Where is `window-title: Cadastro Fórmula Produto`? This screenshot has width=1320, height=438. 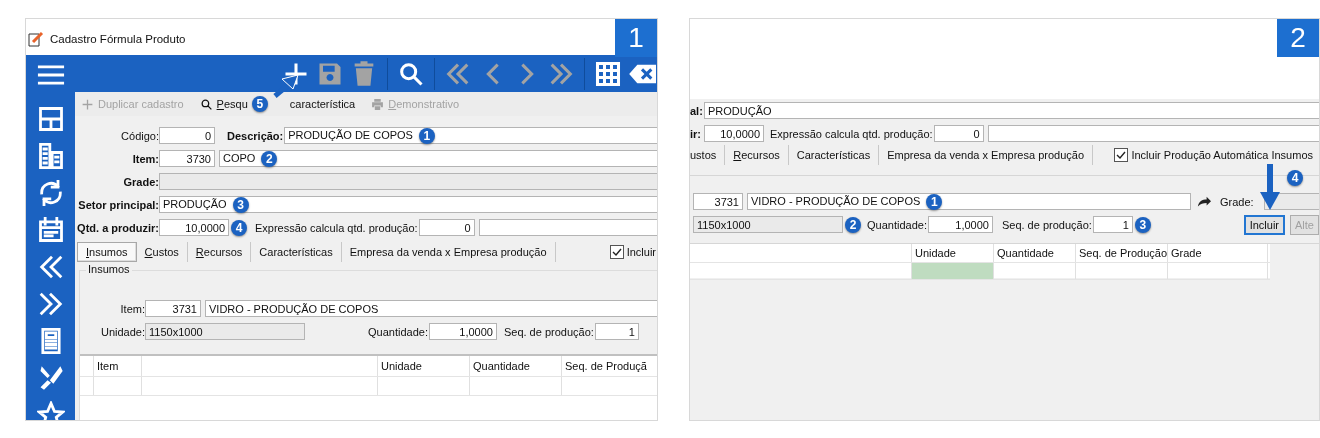 window-title: Cadastro Fórmula Produto is located at coordinates (118, 39).